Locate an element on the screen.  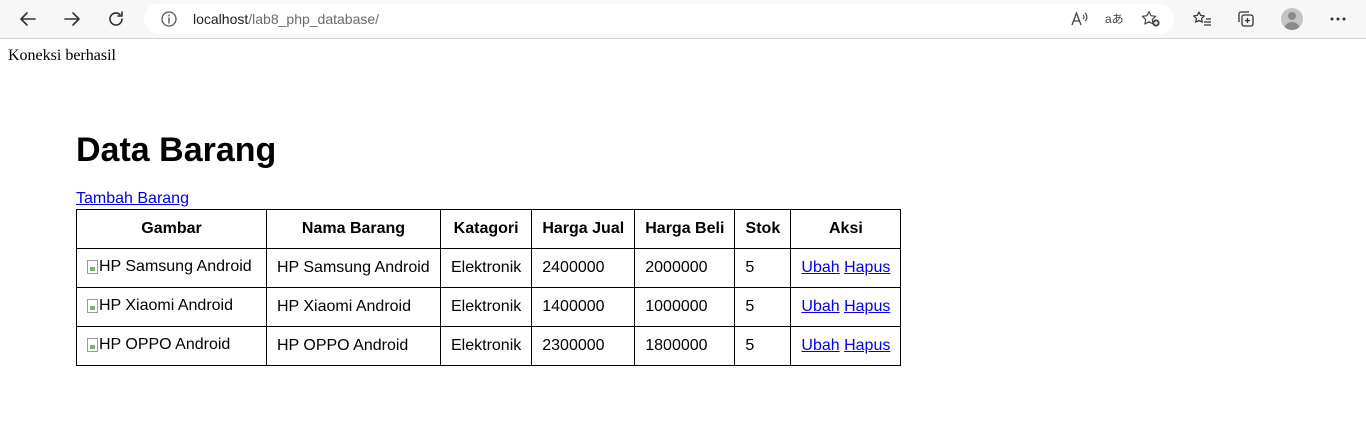
add-favorite-button is located at coordinates (1151, 19).